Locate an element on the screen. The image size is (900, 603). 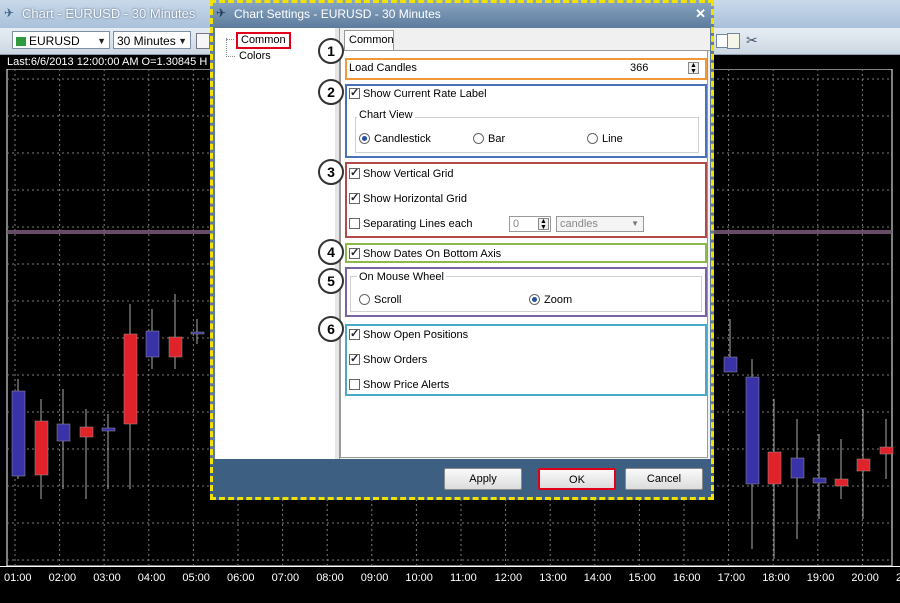
show-horizontal-grid-checkbox: Show Horizontal Grid is located at coordinates (408, 198).